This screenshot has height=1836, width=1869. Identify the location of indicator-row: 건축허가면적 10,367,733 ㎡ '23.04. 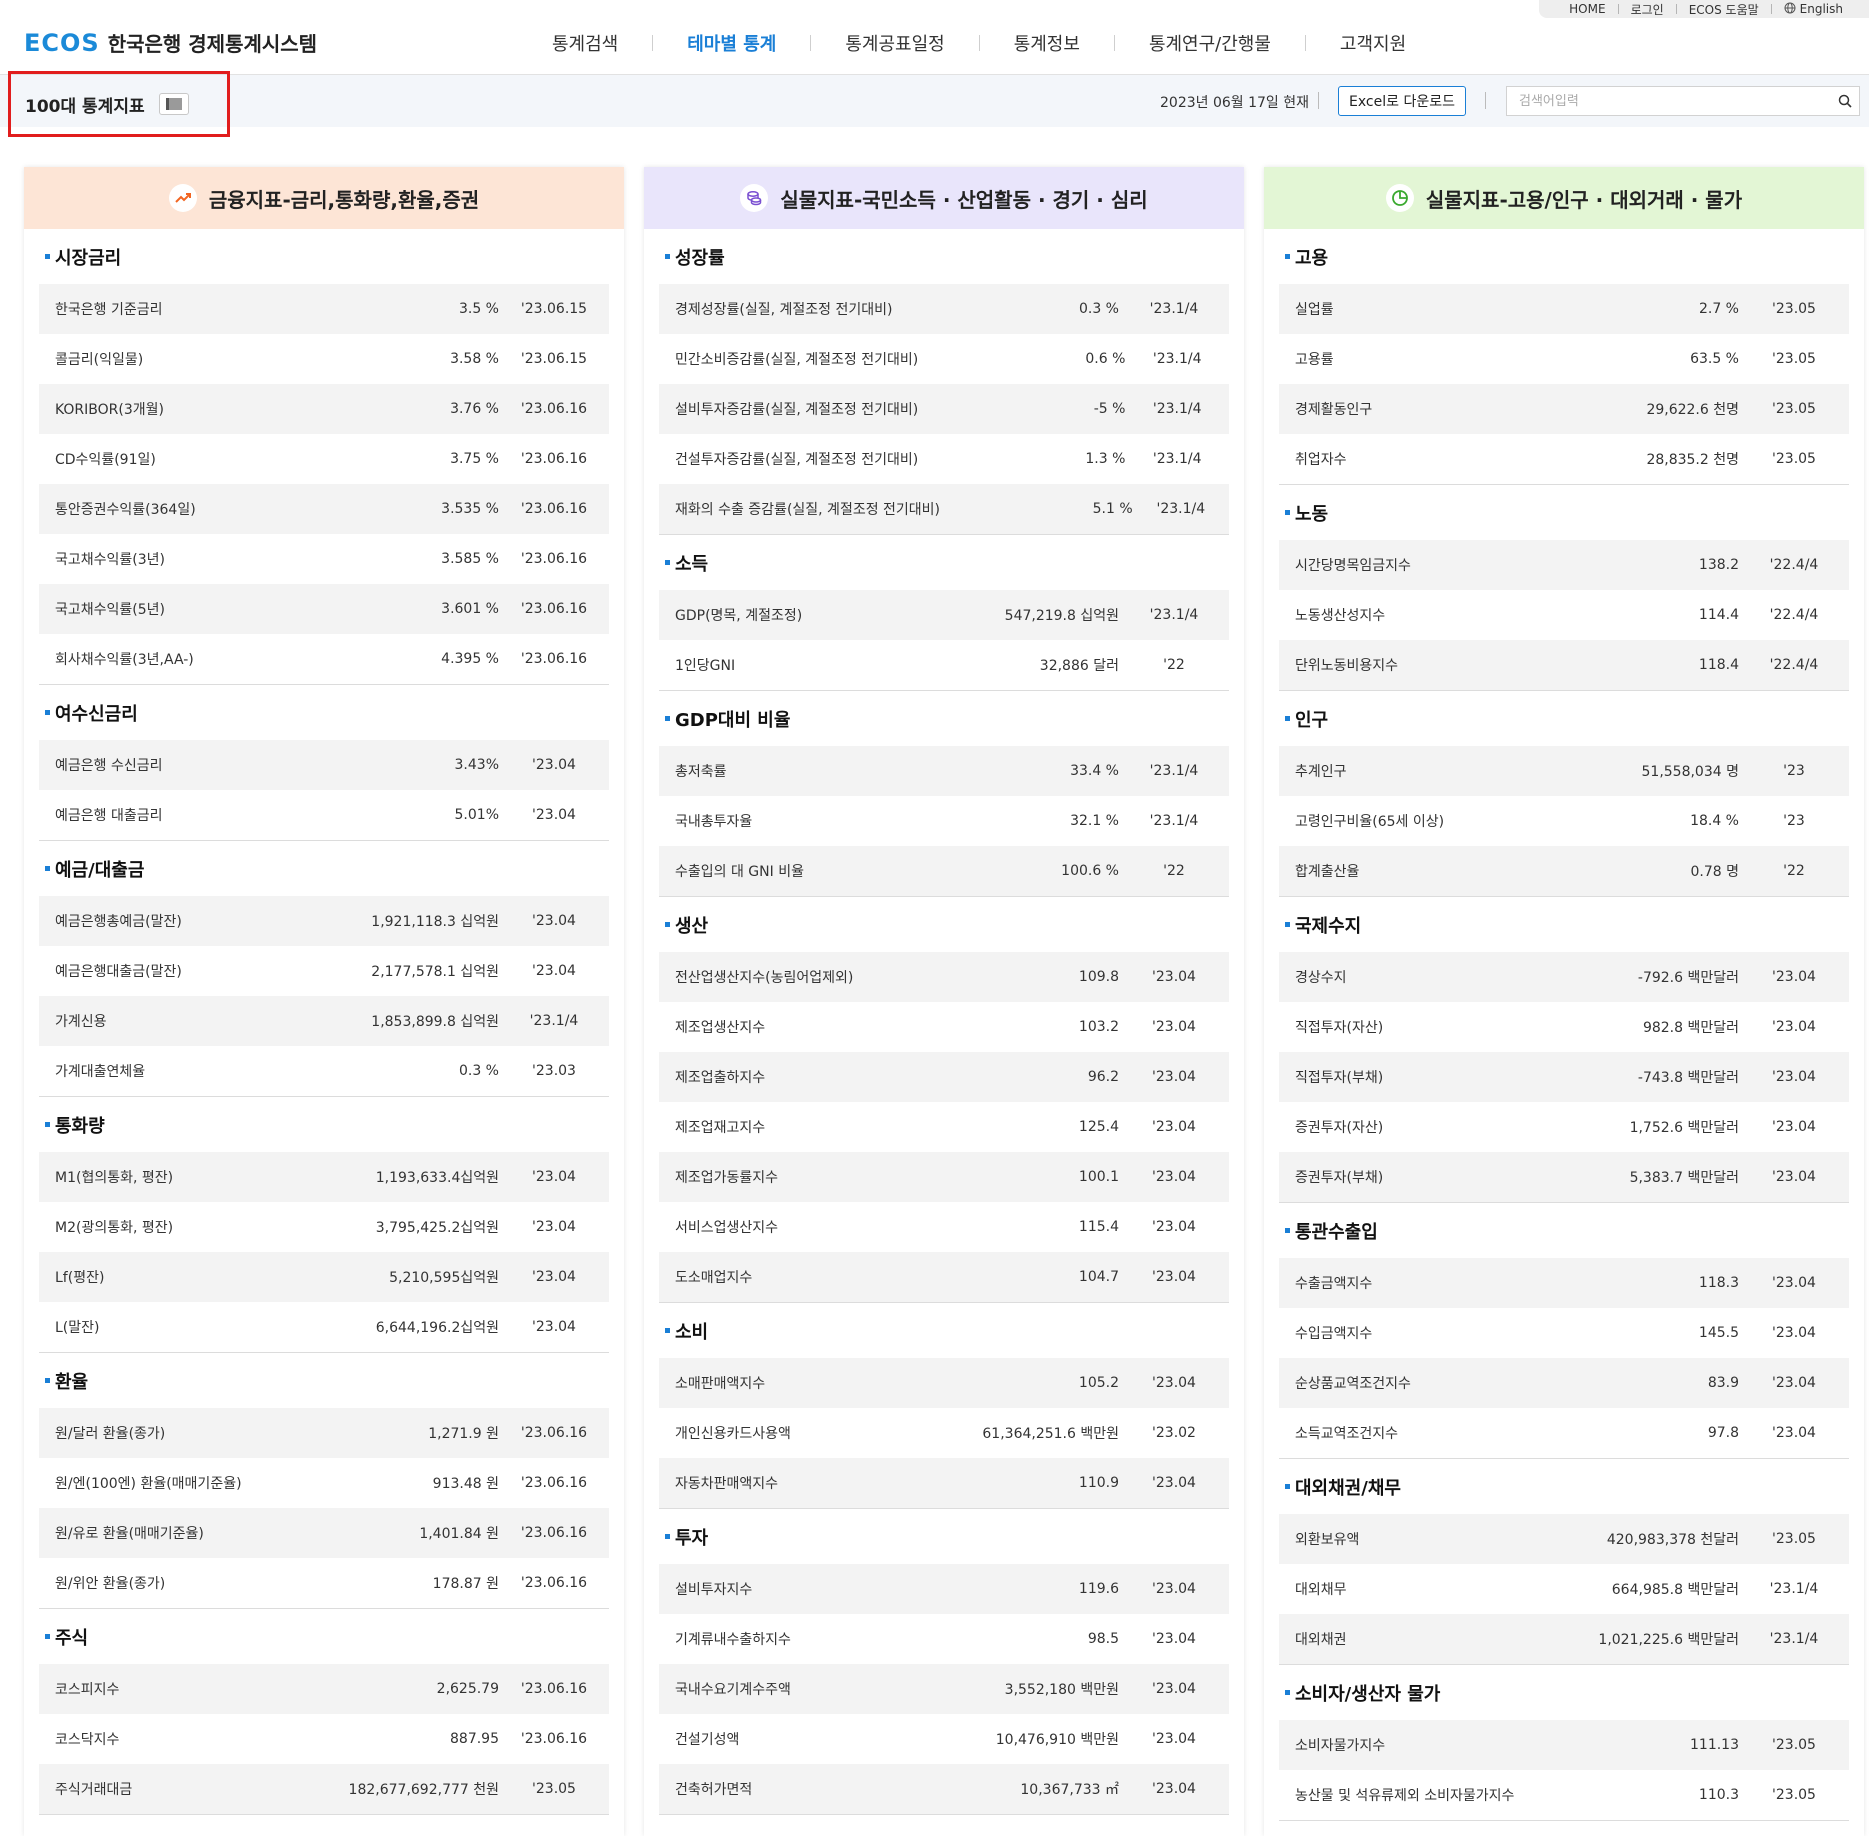
(944, 1789).